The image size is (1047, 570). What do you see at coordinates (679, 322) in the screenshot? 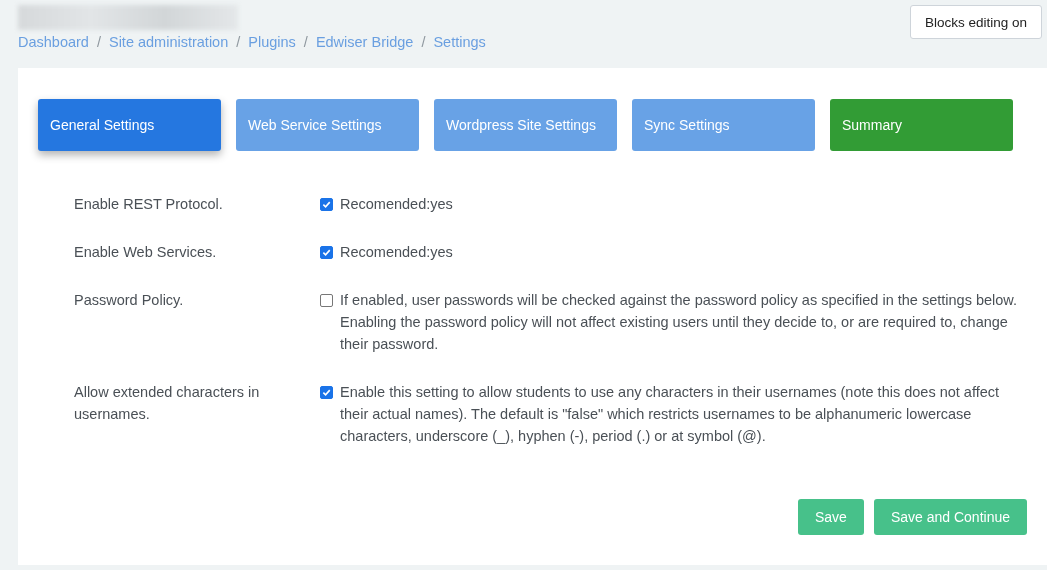
I see `setting-description: If enabled, user passwords will be checked against the password policy as specified in the settings below. Enabling the password policy will not affect existing users until they decide to, or are required to, change their password.` at bounding box center [679, 322].